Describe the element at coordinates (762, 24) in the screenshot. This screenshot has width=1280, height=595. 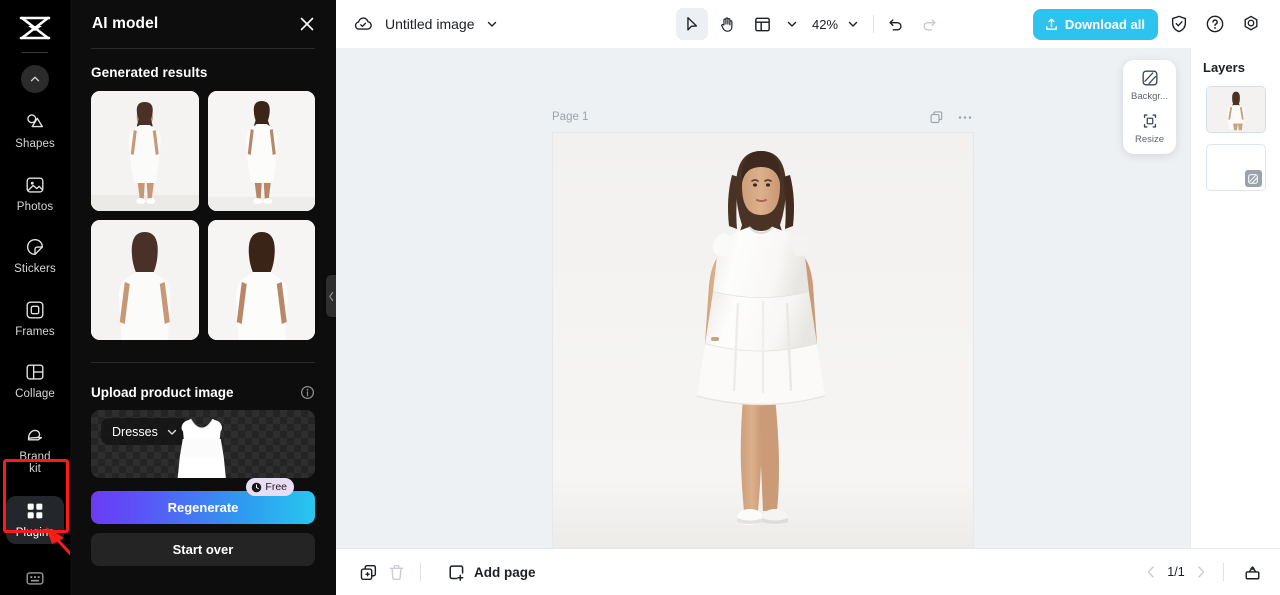
I see `layout-tool` at that location.